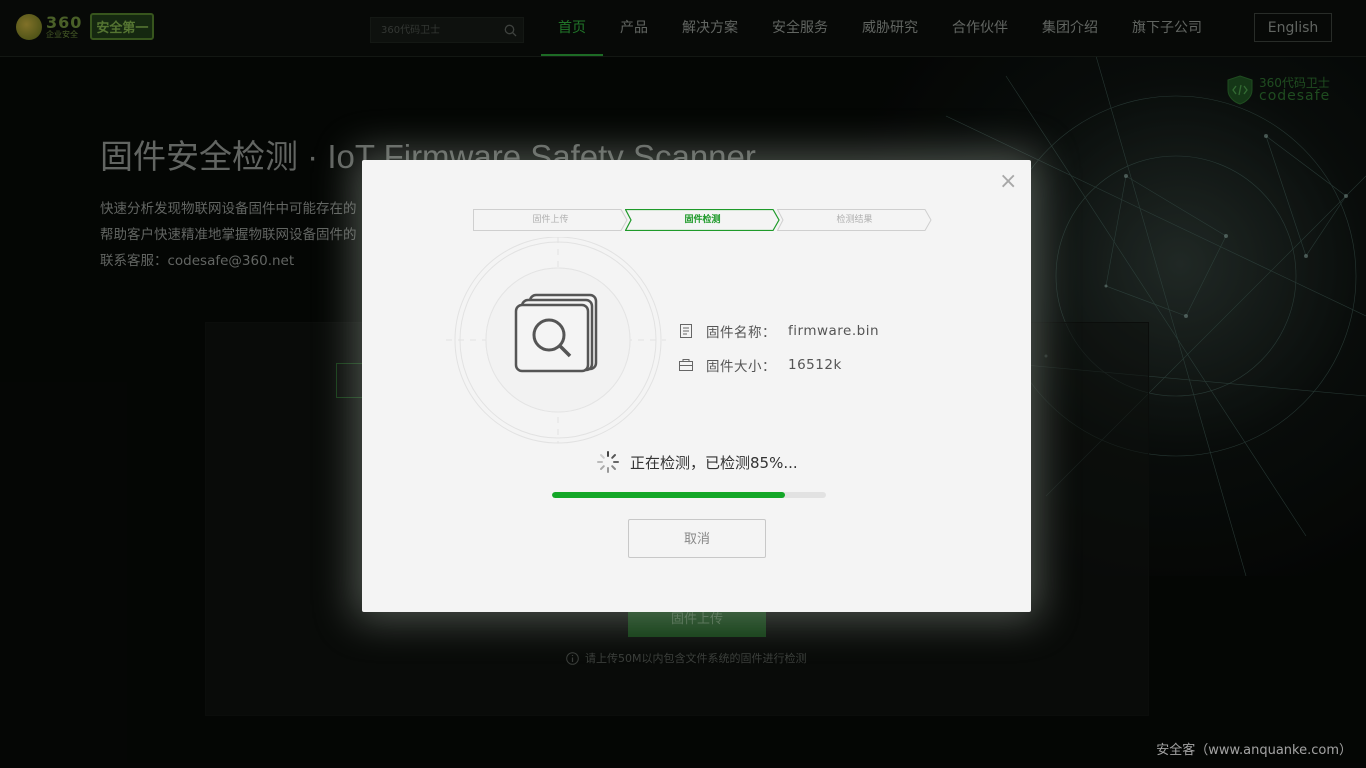 This screenshot has height=768, width=1366. What do you see at coordinates (668, 495) in the screenshot?
I see `progress-fill` at bounding box center [668, 495].